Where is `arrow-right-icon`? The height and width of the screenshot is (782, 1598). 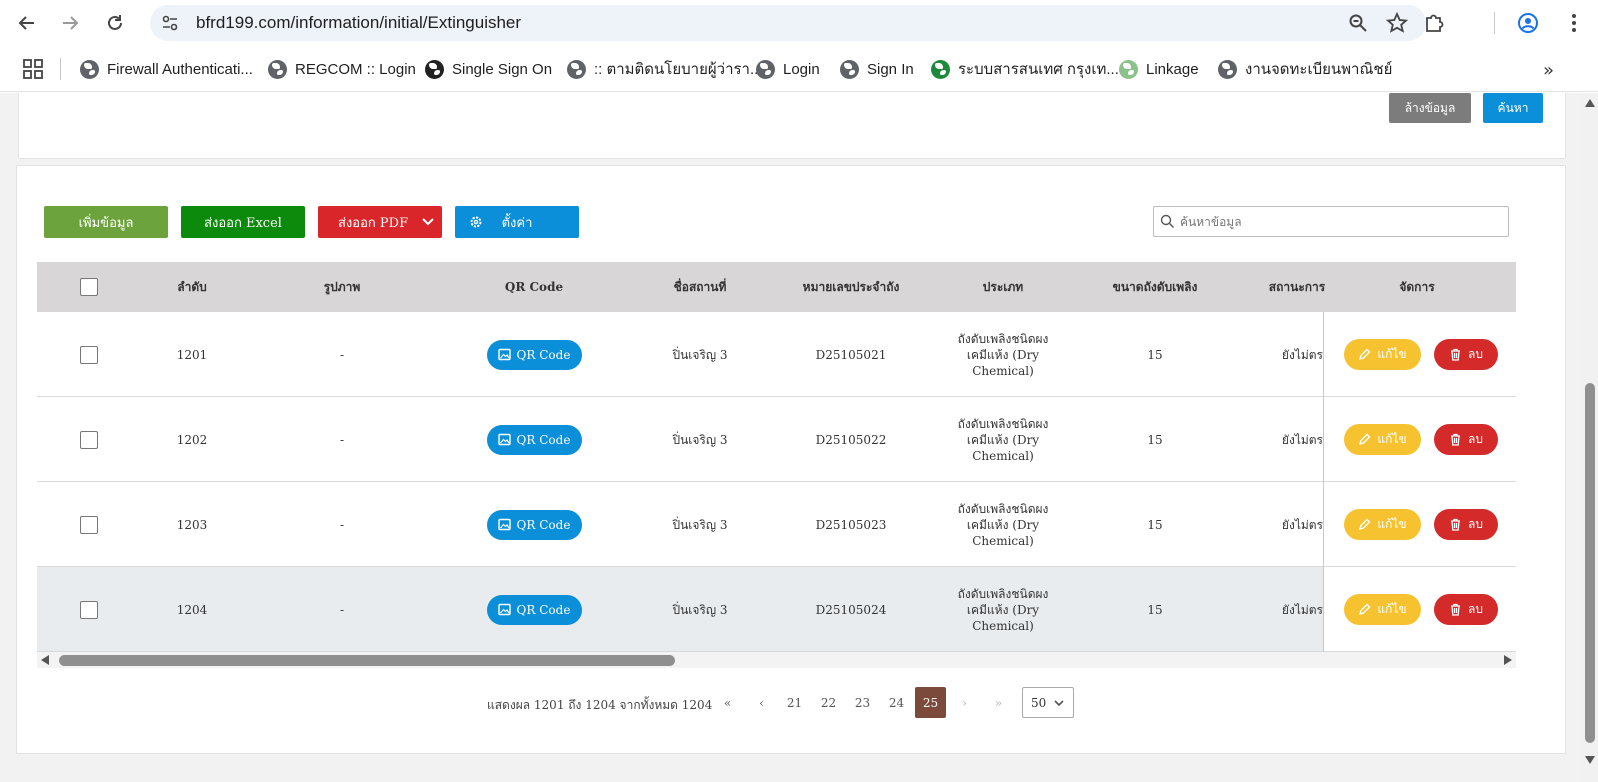 arrow-right-icon is located at coordinates (71, 23).